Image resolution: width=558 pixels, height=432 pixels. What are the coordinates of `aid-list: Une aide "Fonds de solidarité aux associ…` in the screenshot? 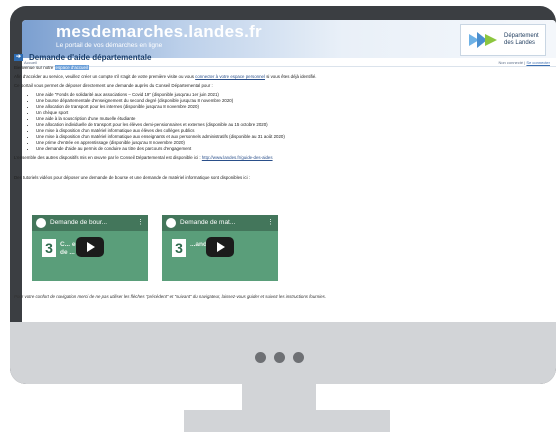 It's located at (279, 122).